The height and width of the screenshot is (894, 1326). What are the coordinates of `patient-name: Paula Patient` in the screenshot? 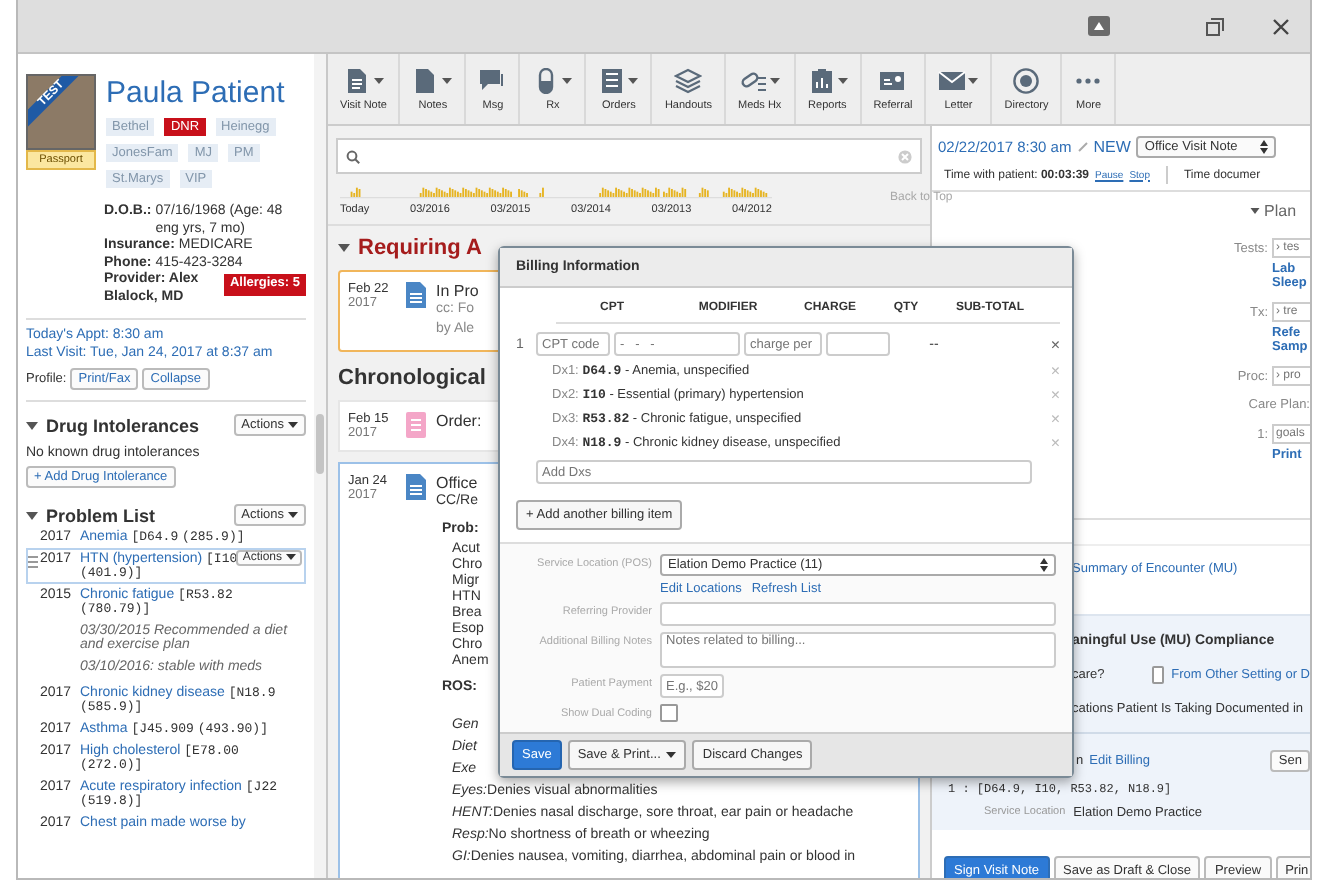 It's located at (196, 93).